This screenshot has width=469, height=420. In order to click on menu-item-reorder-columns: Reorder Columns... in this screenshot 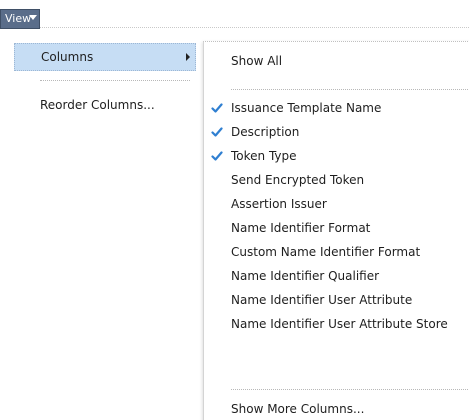, I will do `click(105, 105)`.